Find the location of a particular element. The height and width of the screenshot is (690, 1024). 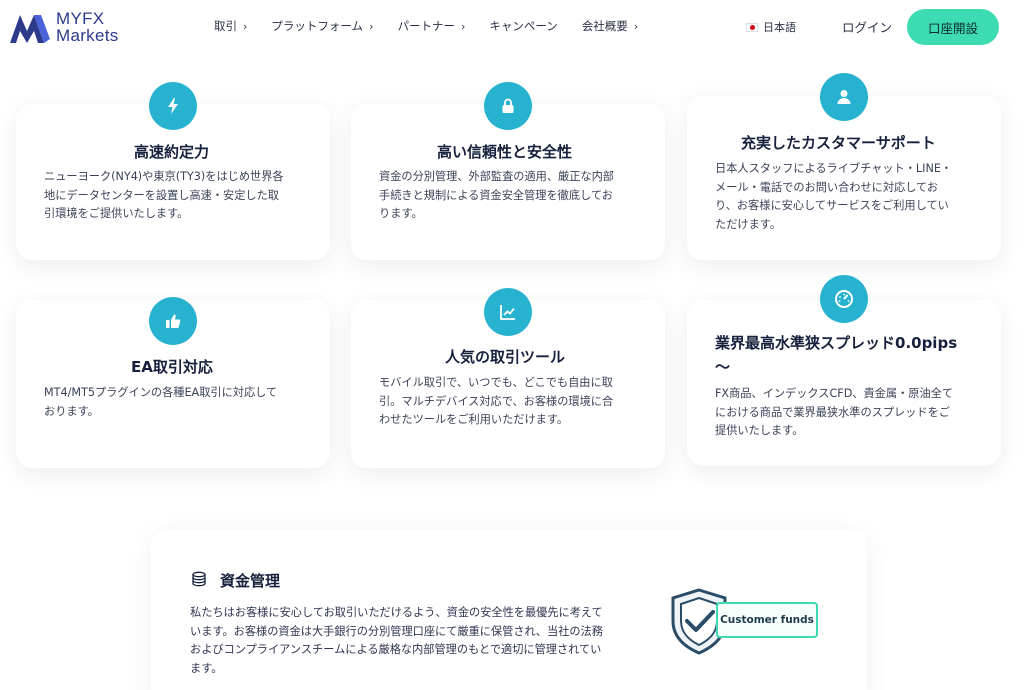

nav-label: キャンペーン is located at coordinates (523, 26).